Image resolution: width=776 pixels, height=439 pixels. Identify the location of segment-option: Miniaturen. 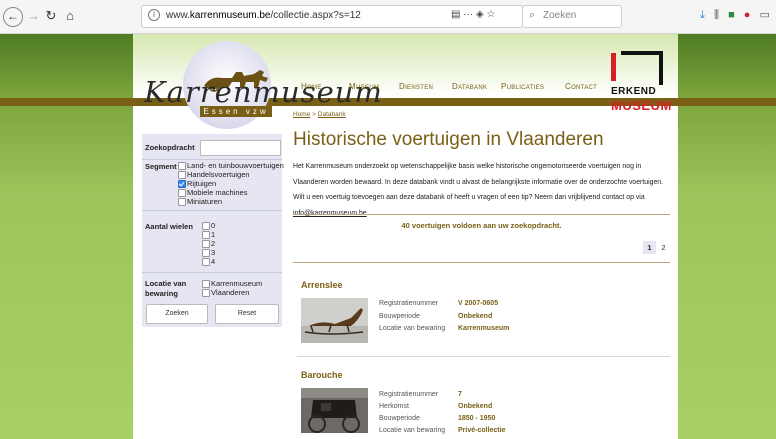
(231, 201).